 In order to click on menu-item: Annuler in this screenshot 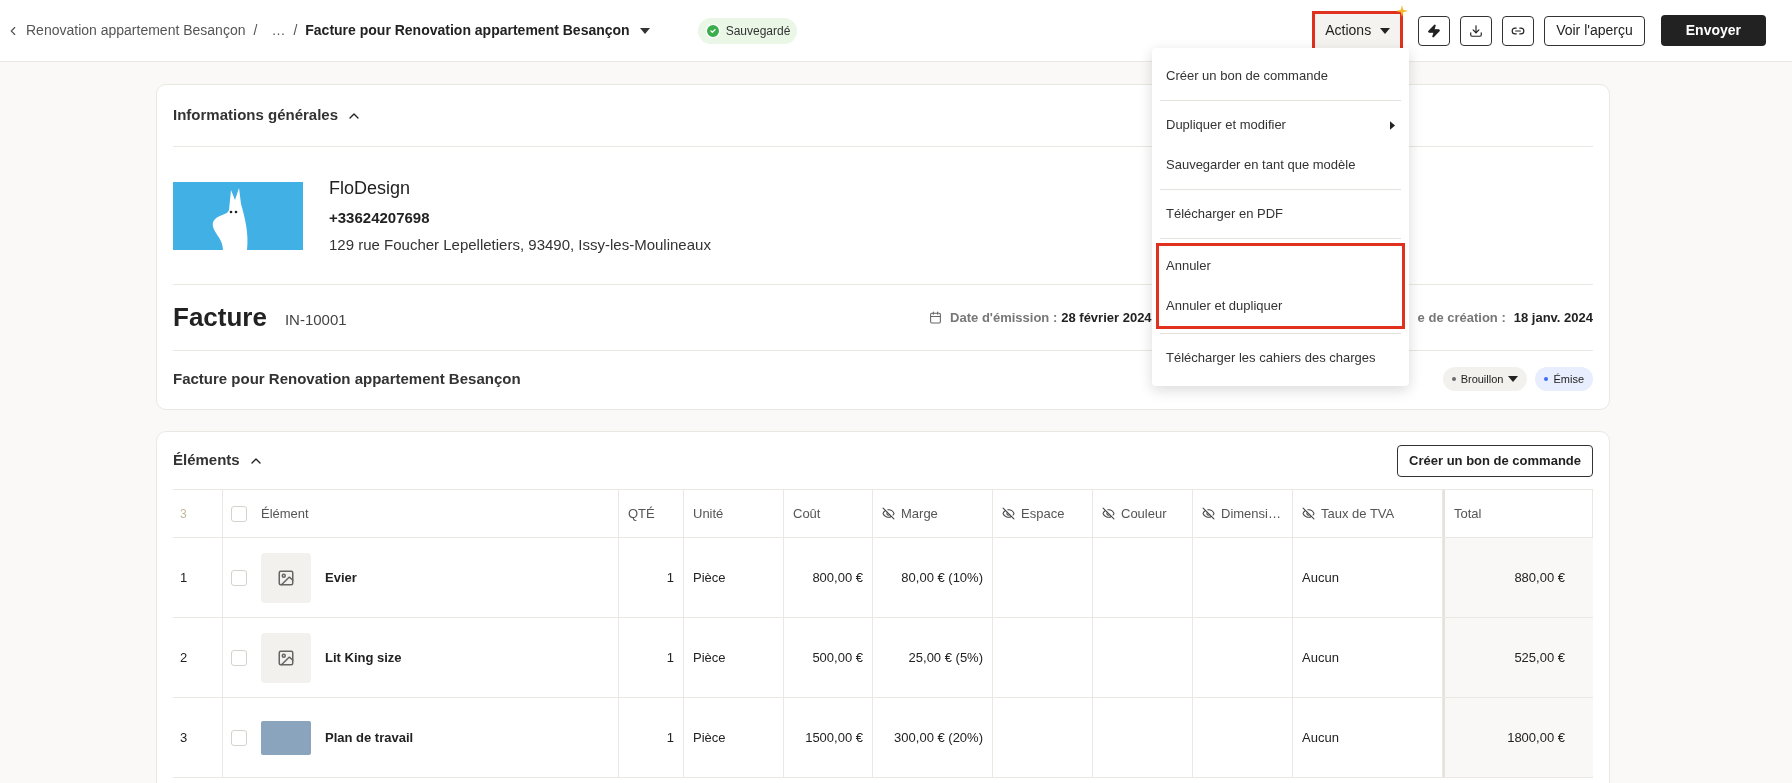, I will do `click(1280, 266)`.